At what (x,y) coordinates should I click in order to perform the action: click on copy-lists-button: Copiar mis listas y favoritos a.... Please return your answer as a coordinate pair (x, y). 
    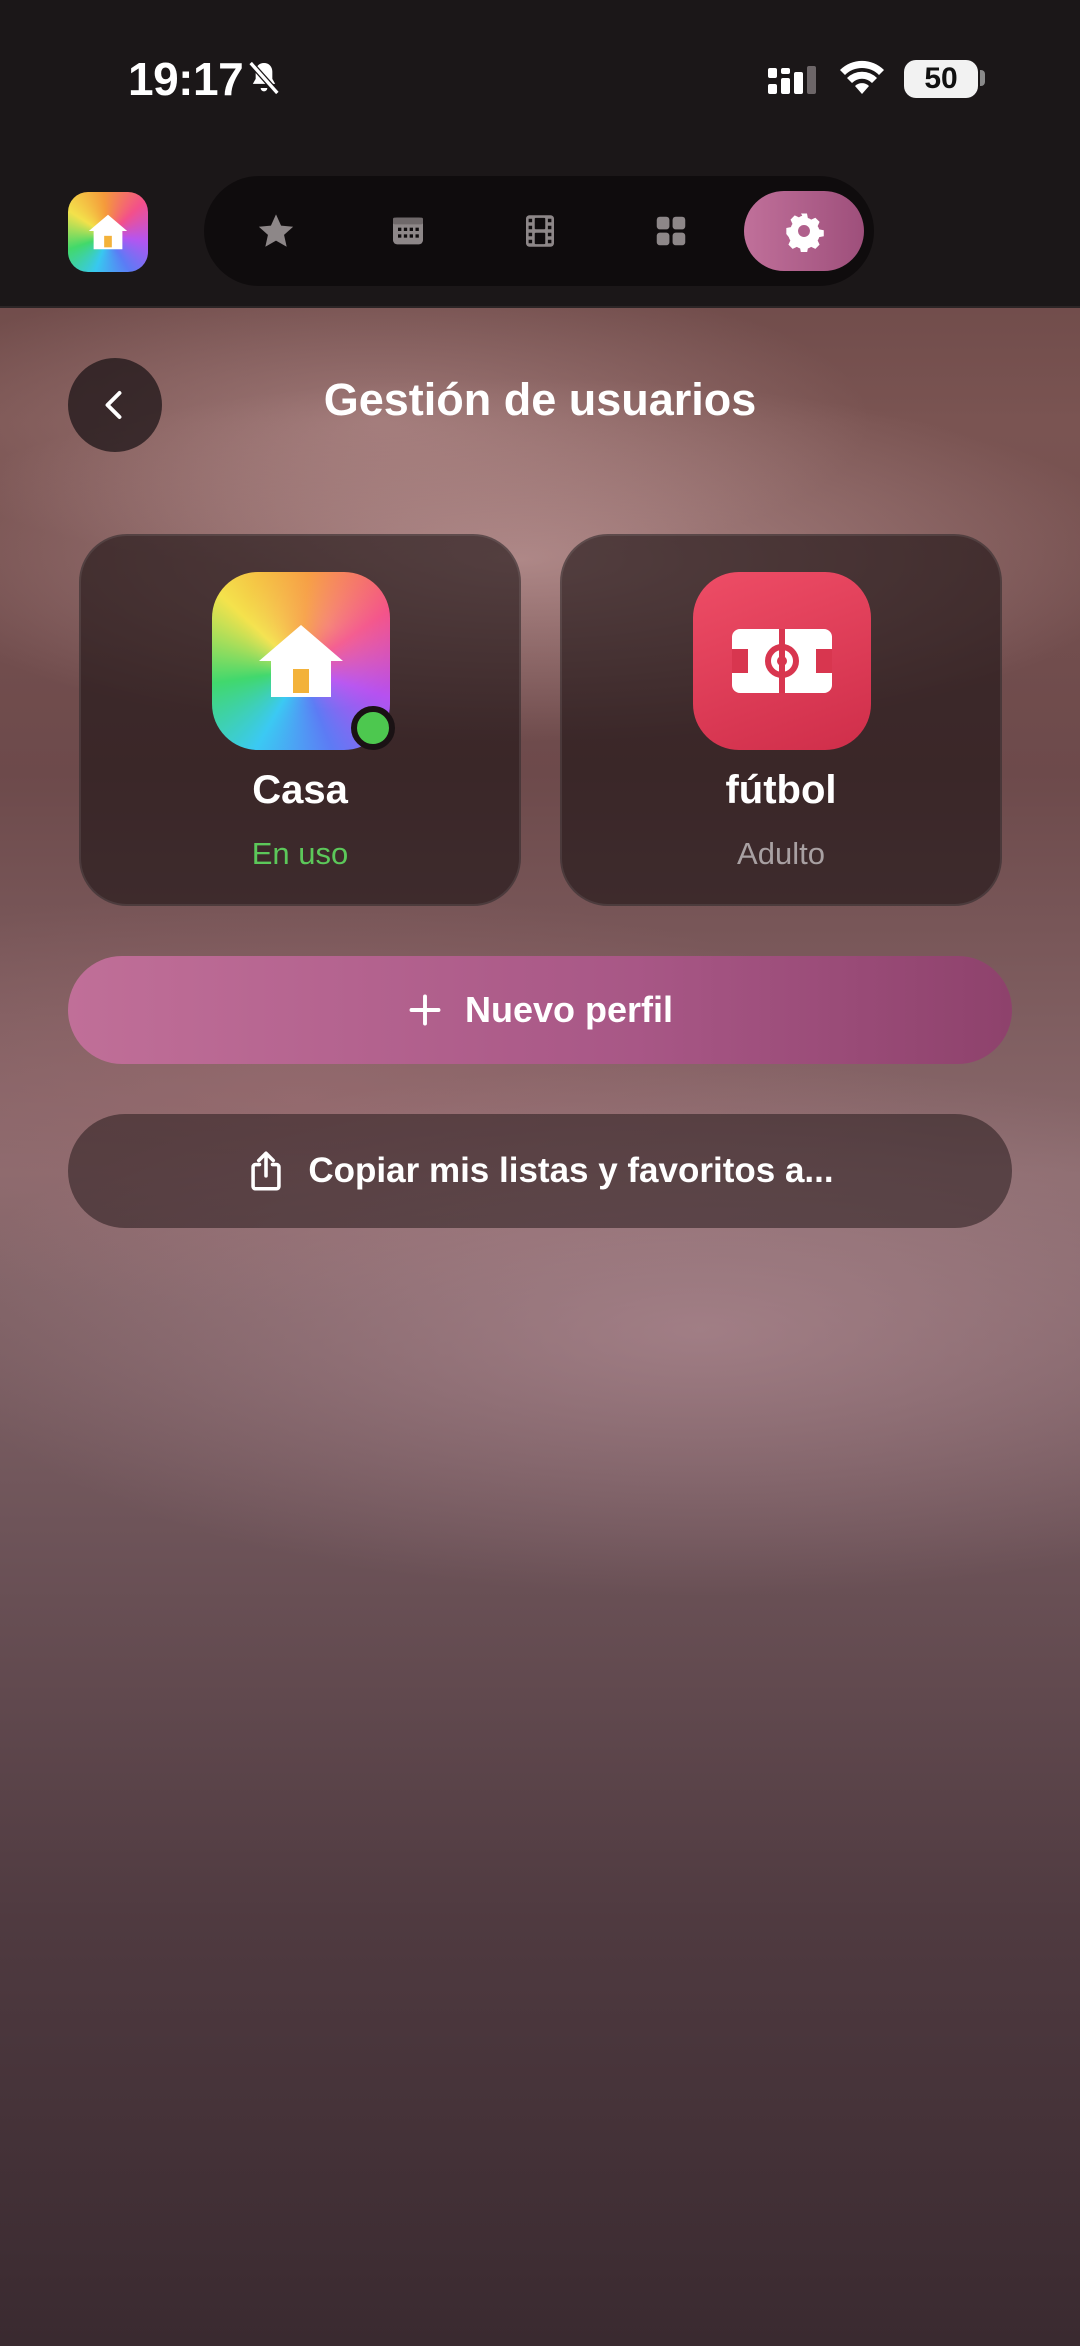
    Looking at the image, I should click on (540, 1171).